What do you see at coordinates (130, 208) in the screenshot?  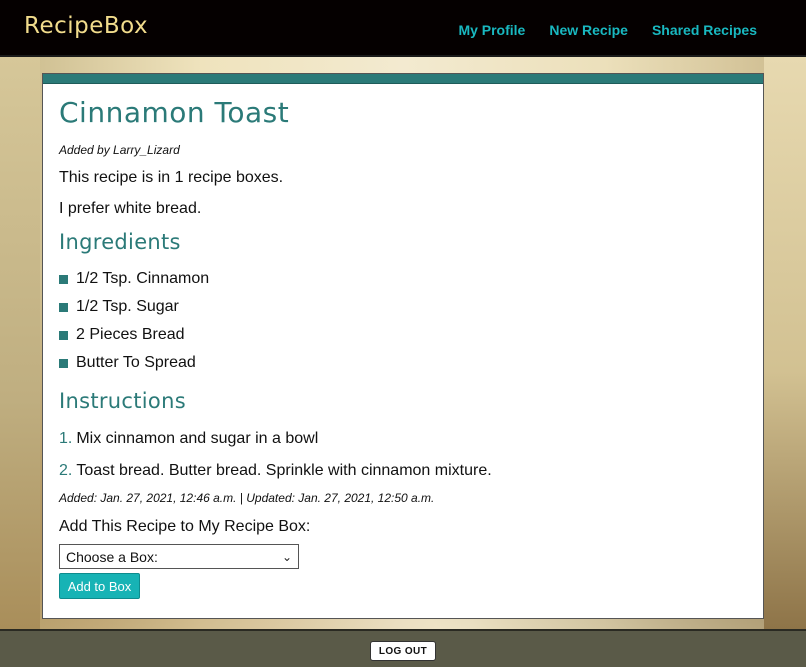 I see `recipe-note: I prefer white bread.` at bounding box center [130, 208].